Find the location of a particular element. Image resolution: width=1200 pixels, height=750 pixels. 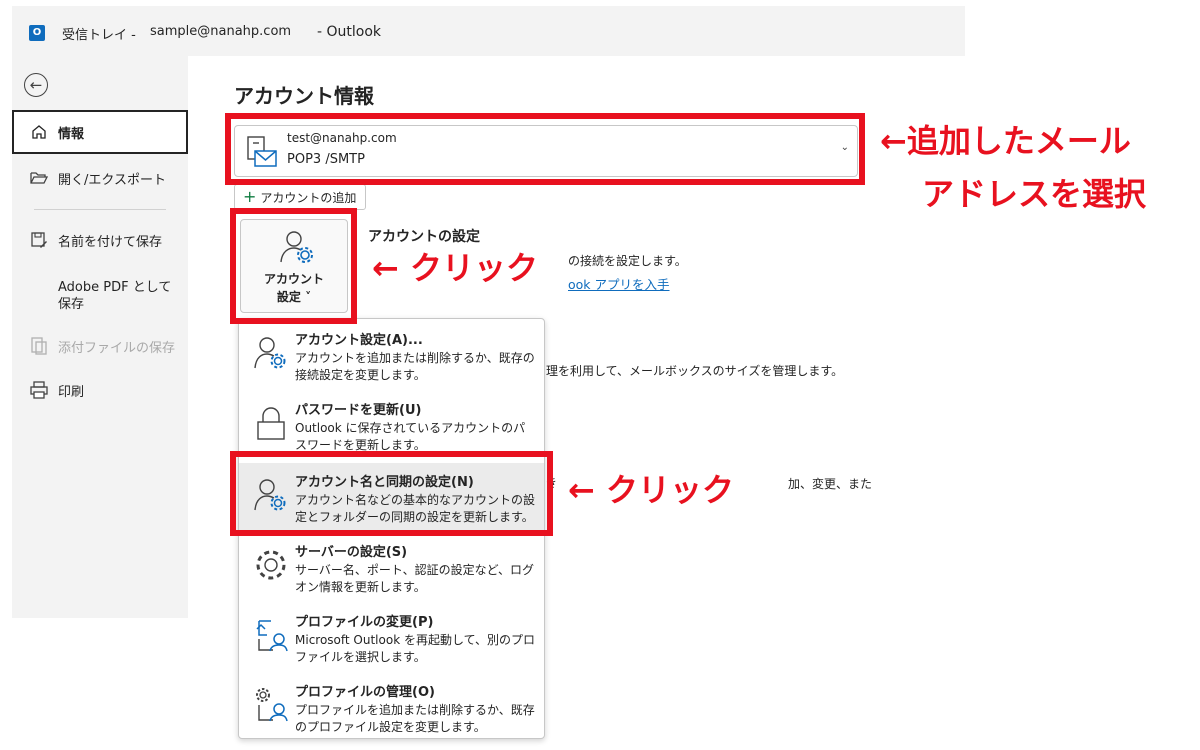

home-icon is located at coordinates (39, 132).